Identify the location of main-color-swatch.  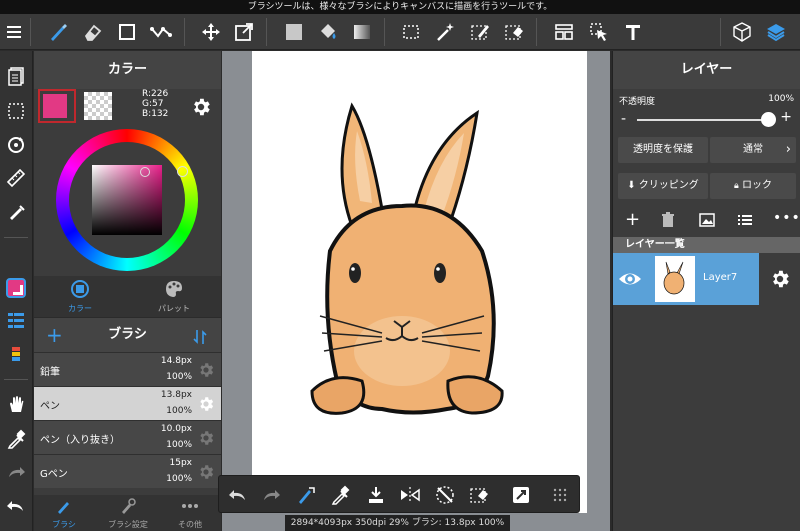
(57, 106).